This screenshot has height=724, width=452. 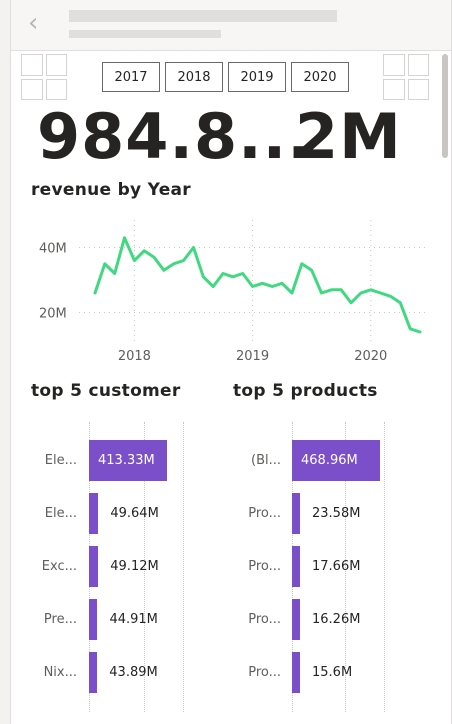 What do you see at coordinates (133, 672) in the screenshot?
I see `bar-value-label: 43.89M` at bounding box center [133, 672].